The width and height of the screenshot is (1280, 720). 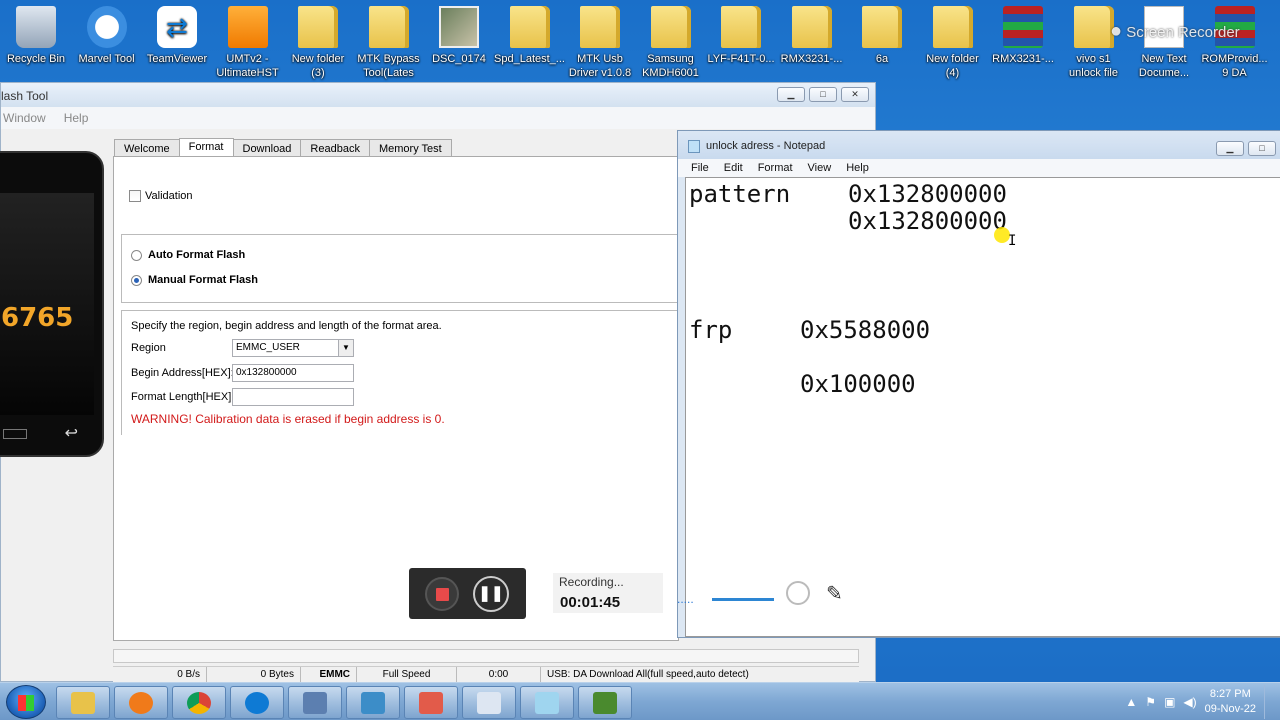 I want to click on radio-selected-icon, so click(x=136, y=280).